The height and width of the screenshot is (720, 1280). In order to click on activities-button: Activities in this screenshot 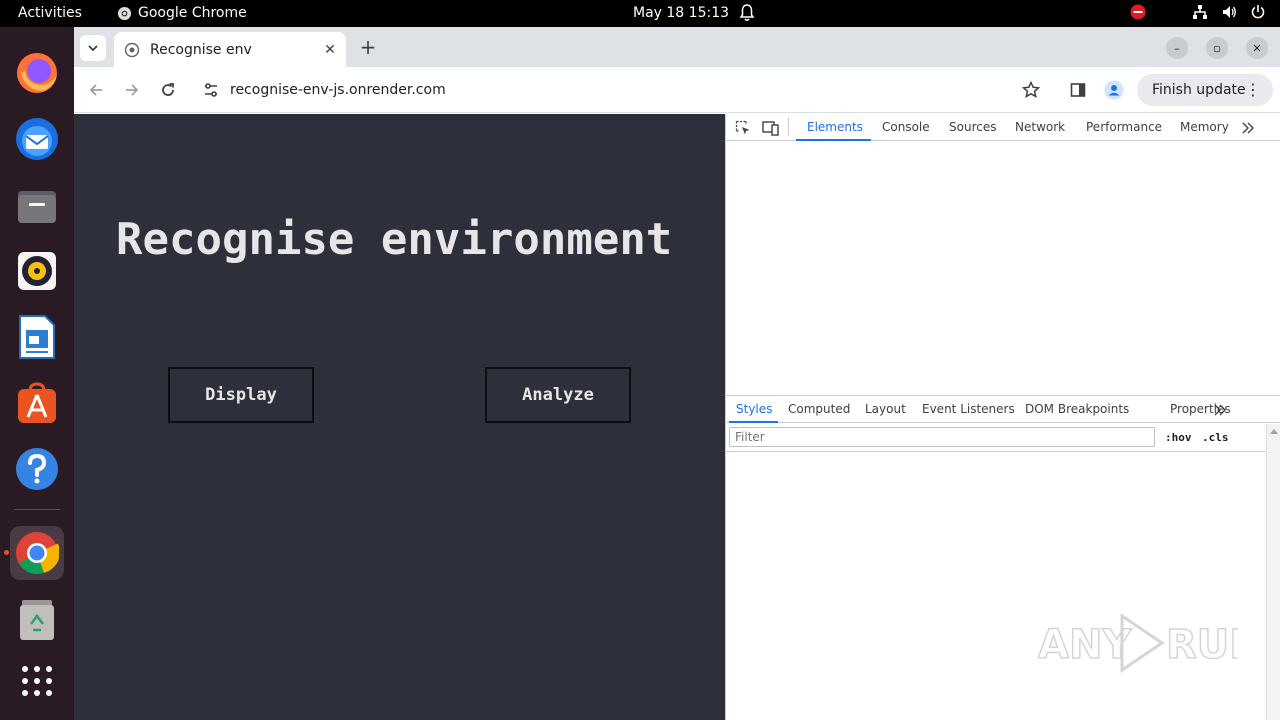, I will do `click(50, 13)`.